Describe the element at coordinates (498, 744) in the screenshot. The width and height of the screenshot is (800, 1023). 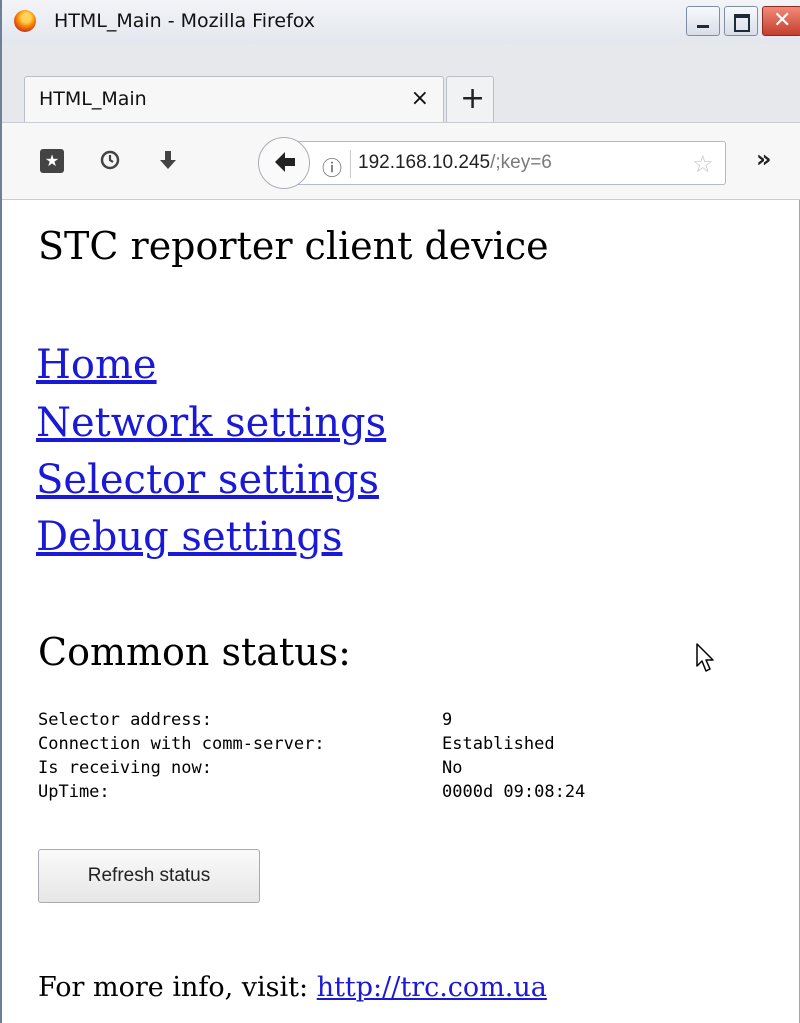
I see `status-value: Established` at that location.